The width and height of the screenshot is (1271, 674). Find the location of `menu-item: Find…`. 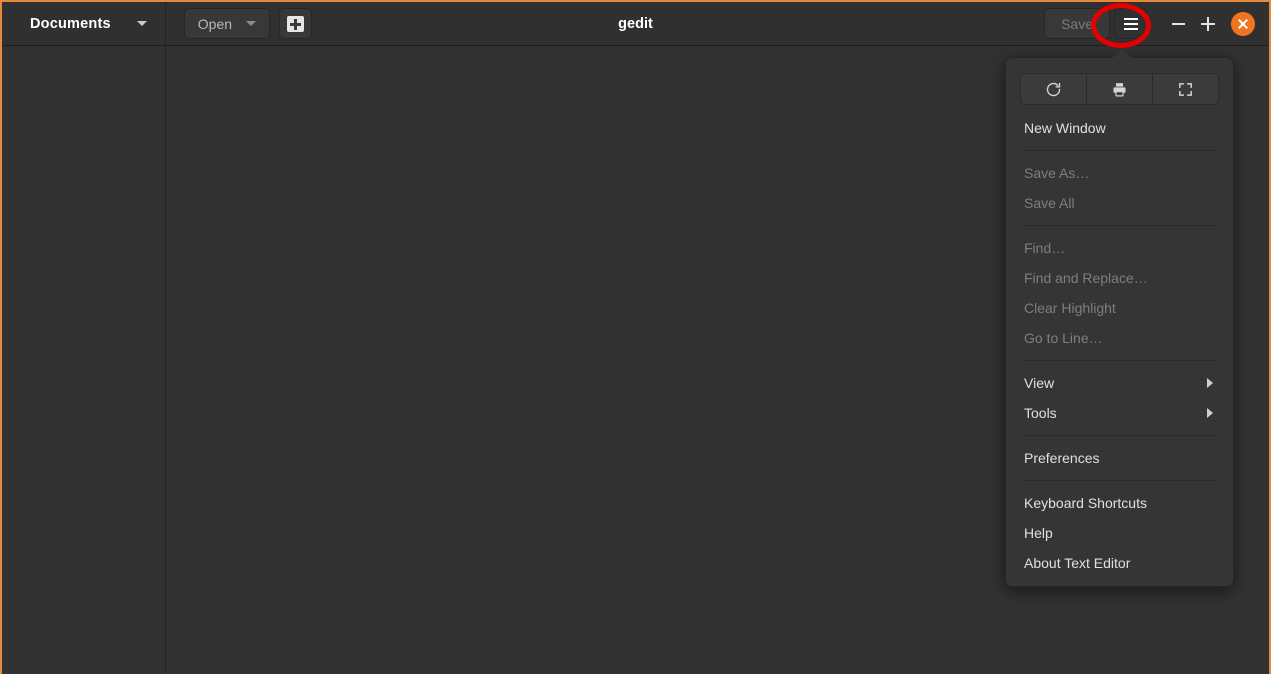

menu-item: Find… is located at coordinates (1119, 248).